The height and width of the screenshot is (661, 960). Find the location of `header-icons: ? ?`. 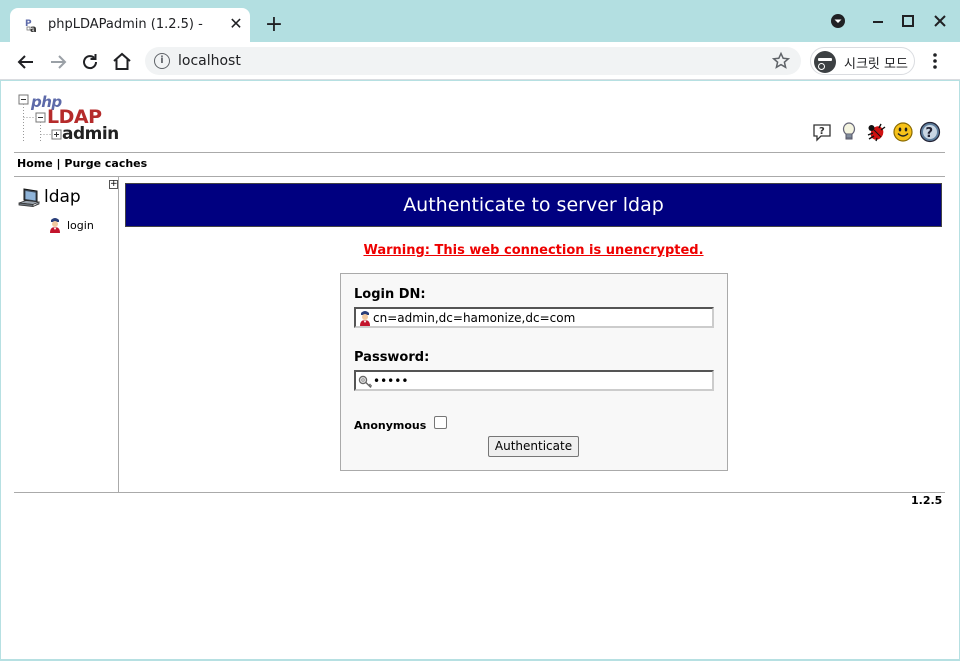

header-icons: ? ? is located at coordinates (876, 132).